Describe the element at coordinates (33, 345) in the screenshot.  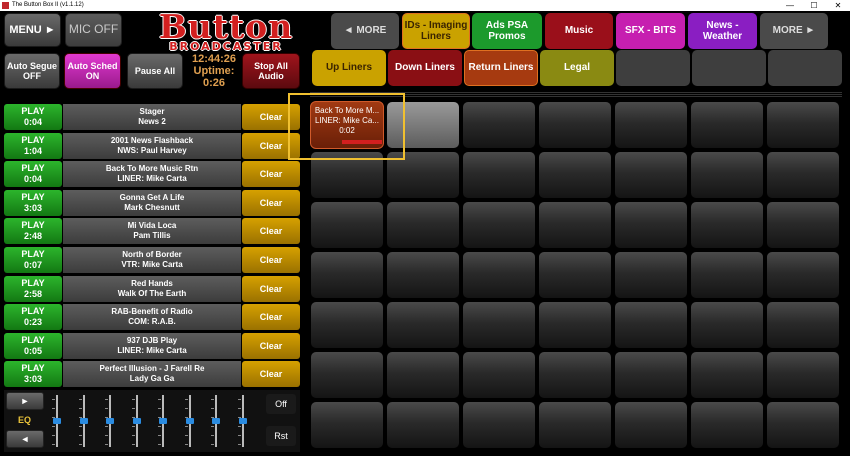
I see `play-button: PLAY 0:05` at that location.